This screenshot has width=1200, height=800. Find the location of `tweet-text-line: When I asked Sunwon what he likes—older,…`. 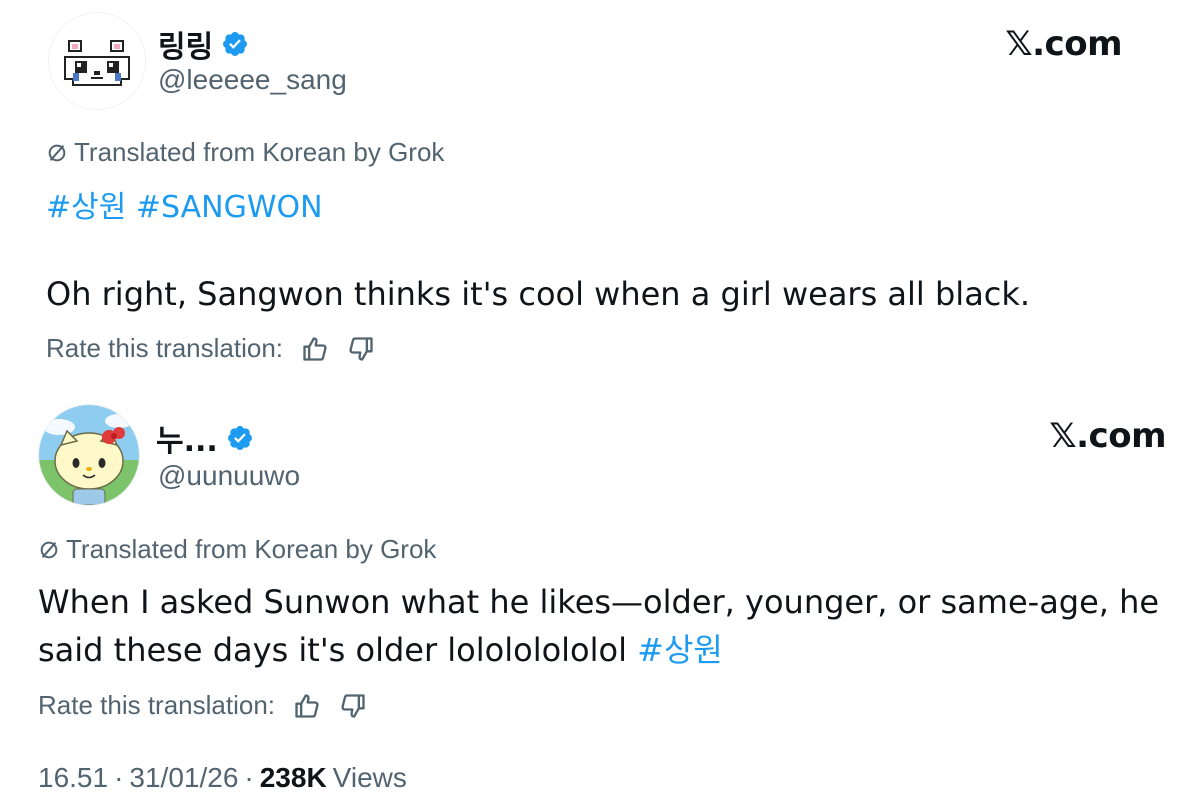

tweet-text-line: When I asked Sunwon what he likes—older,… is located at coordinates (599, 602).